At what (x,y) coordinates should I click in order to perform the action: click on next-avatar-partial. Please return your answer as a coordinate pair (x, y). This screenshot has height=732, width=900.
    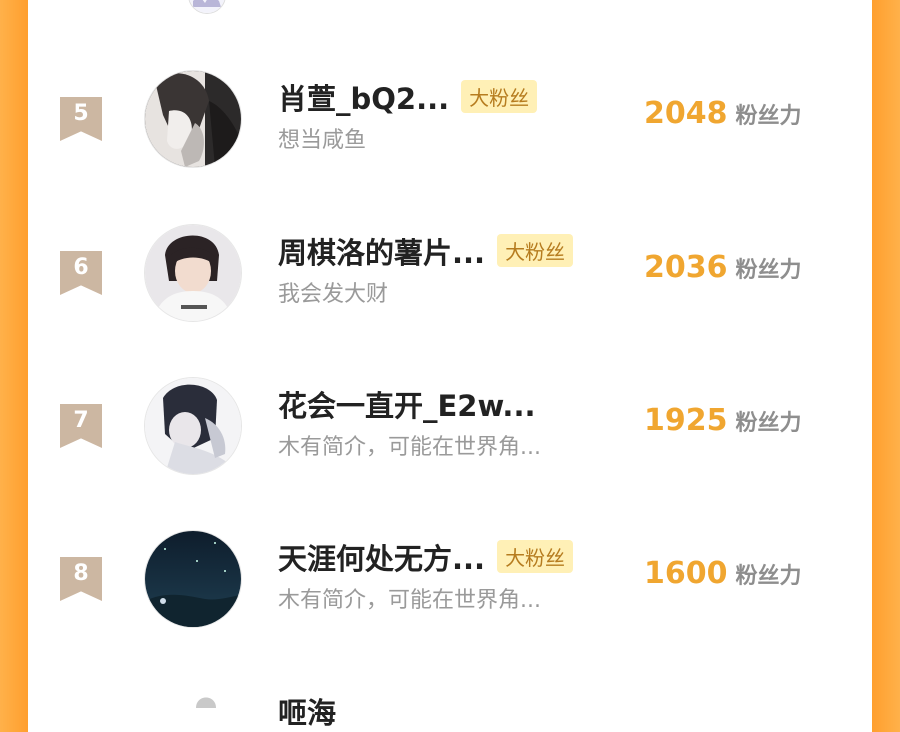
    Looking at the image, I should click on (206, 706).